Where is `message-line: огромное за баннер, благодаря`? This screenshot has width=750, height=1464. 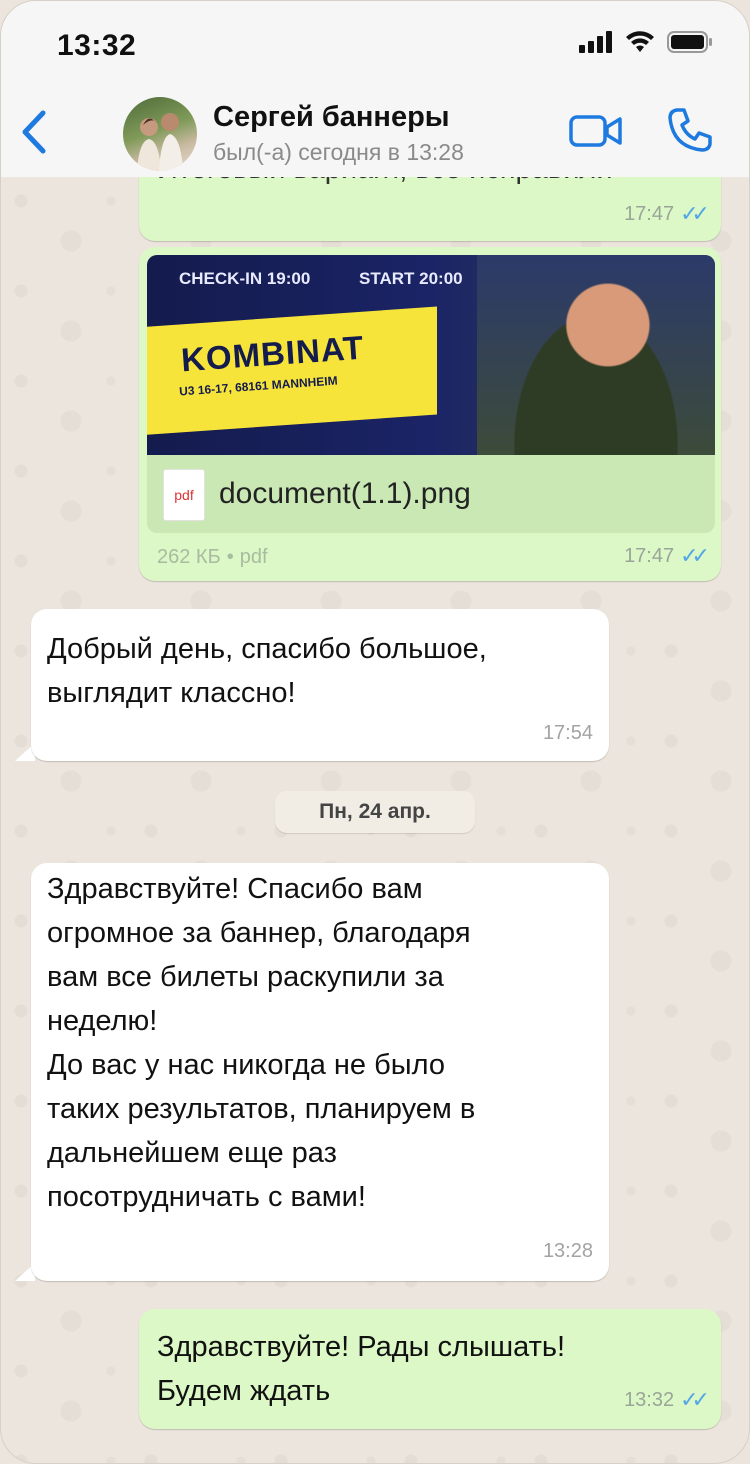
message-line: огромное за баннер, благодаря is located at coordinates (259, 933).